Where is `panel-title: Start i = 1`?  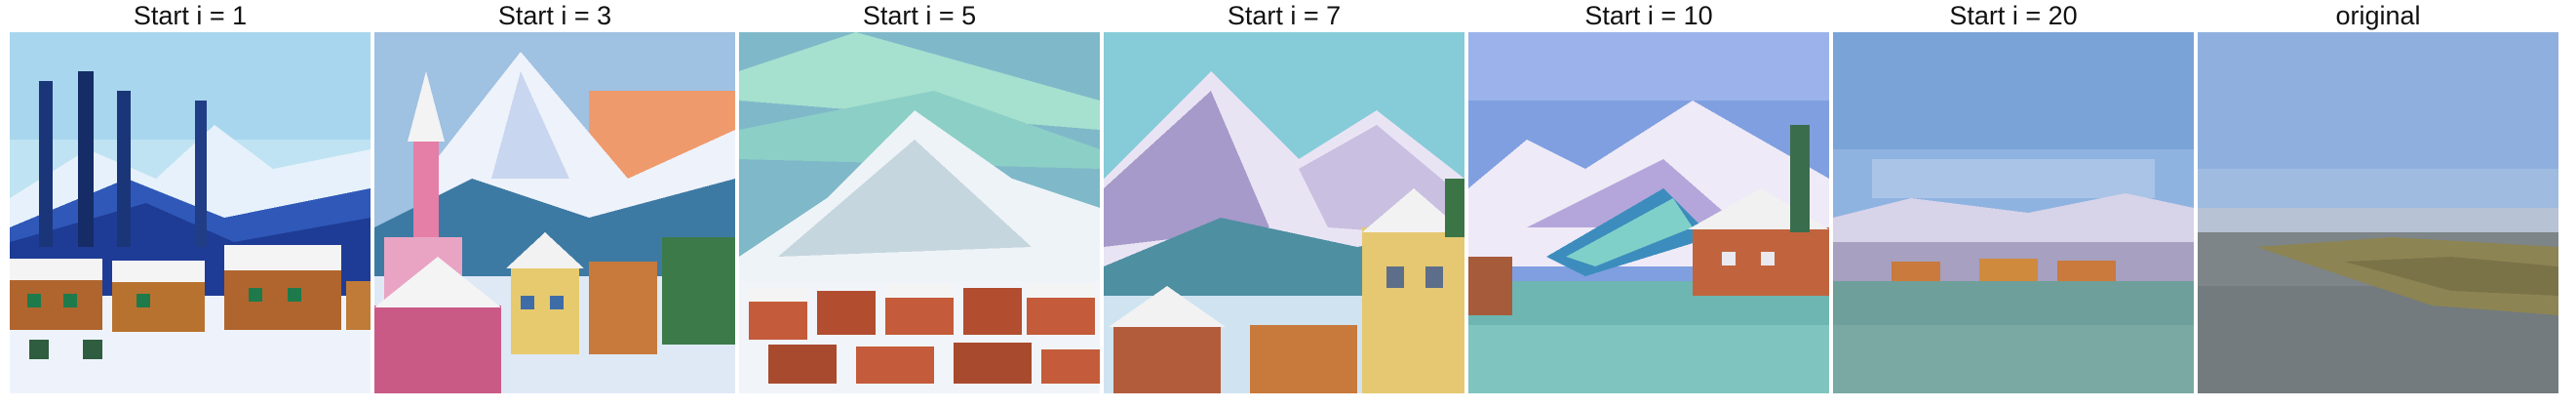 panel-title: Start i = 1 is located at coordinates (190, 15).